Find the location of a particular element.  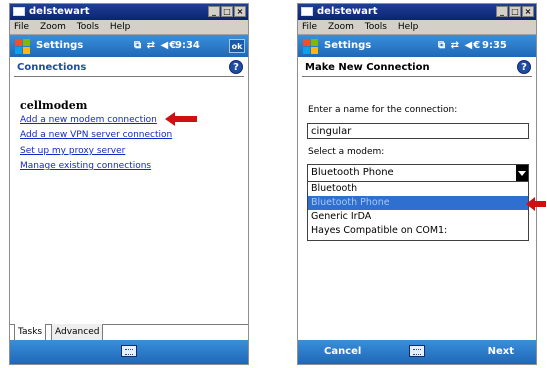

page-title: Connections is located at coordinates (52, 67).